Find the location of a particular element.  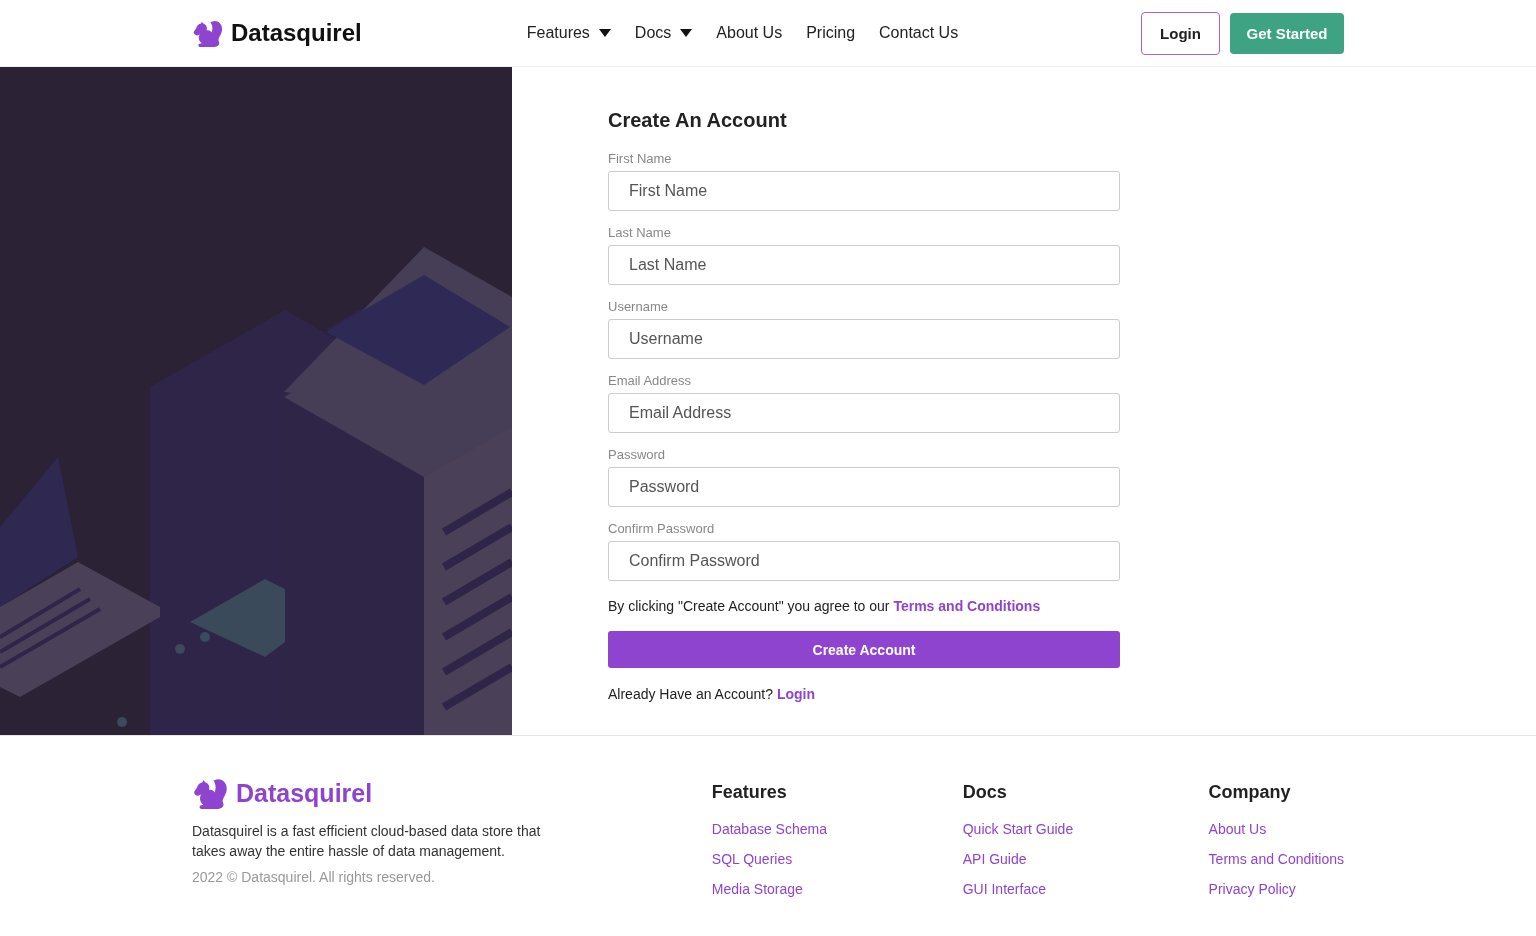

input-field: Last Name is located at coordinates (864, 265).